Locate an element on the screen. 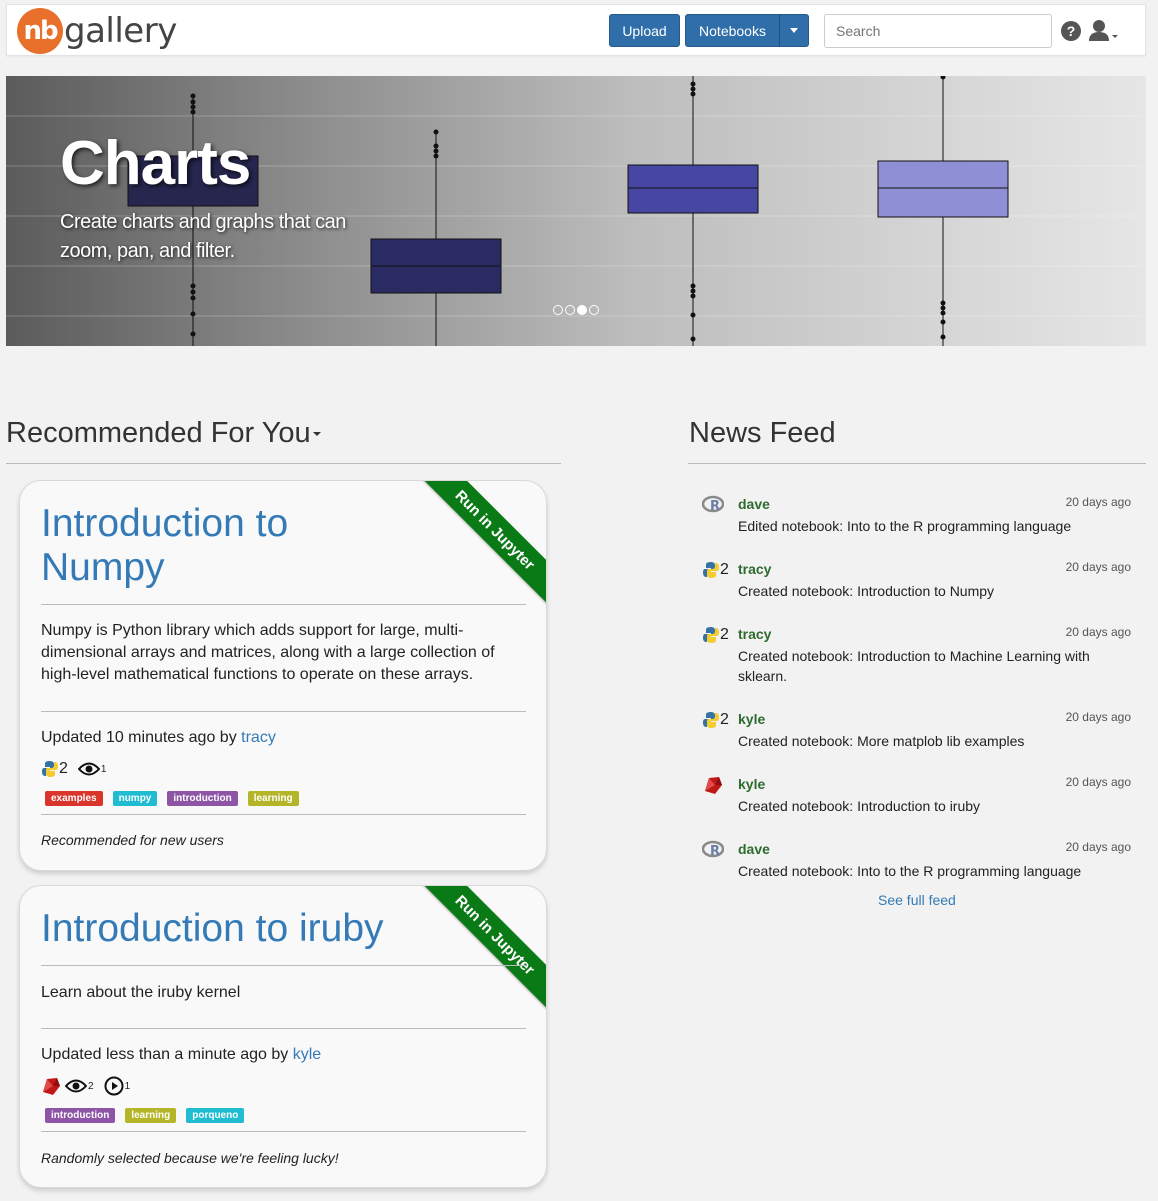 Image resolution: width=1158 pixels, height=1201 pixels. brand: nb gallery is located at coordinates (97, 31).